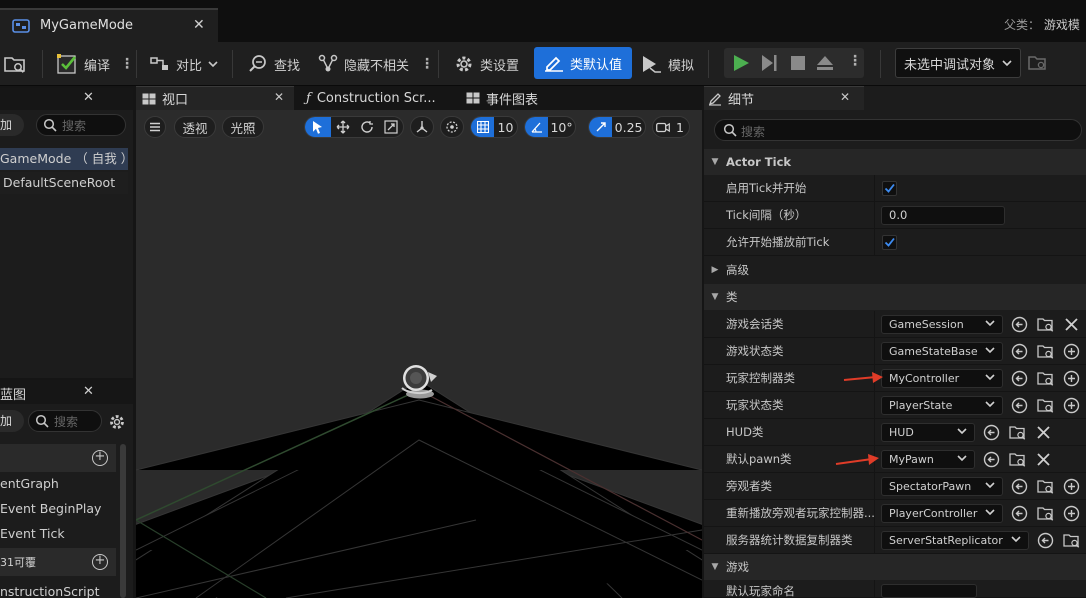  I want to click on class-select: SpectatorPawn, so click(942, 486).